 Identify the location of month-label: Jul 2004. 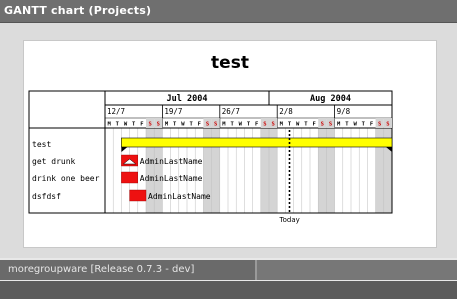
(187, 99).